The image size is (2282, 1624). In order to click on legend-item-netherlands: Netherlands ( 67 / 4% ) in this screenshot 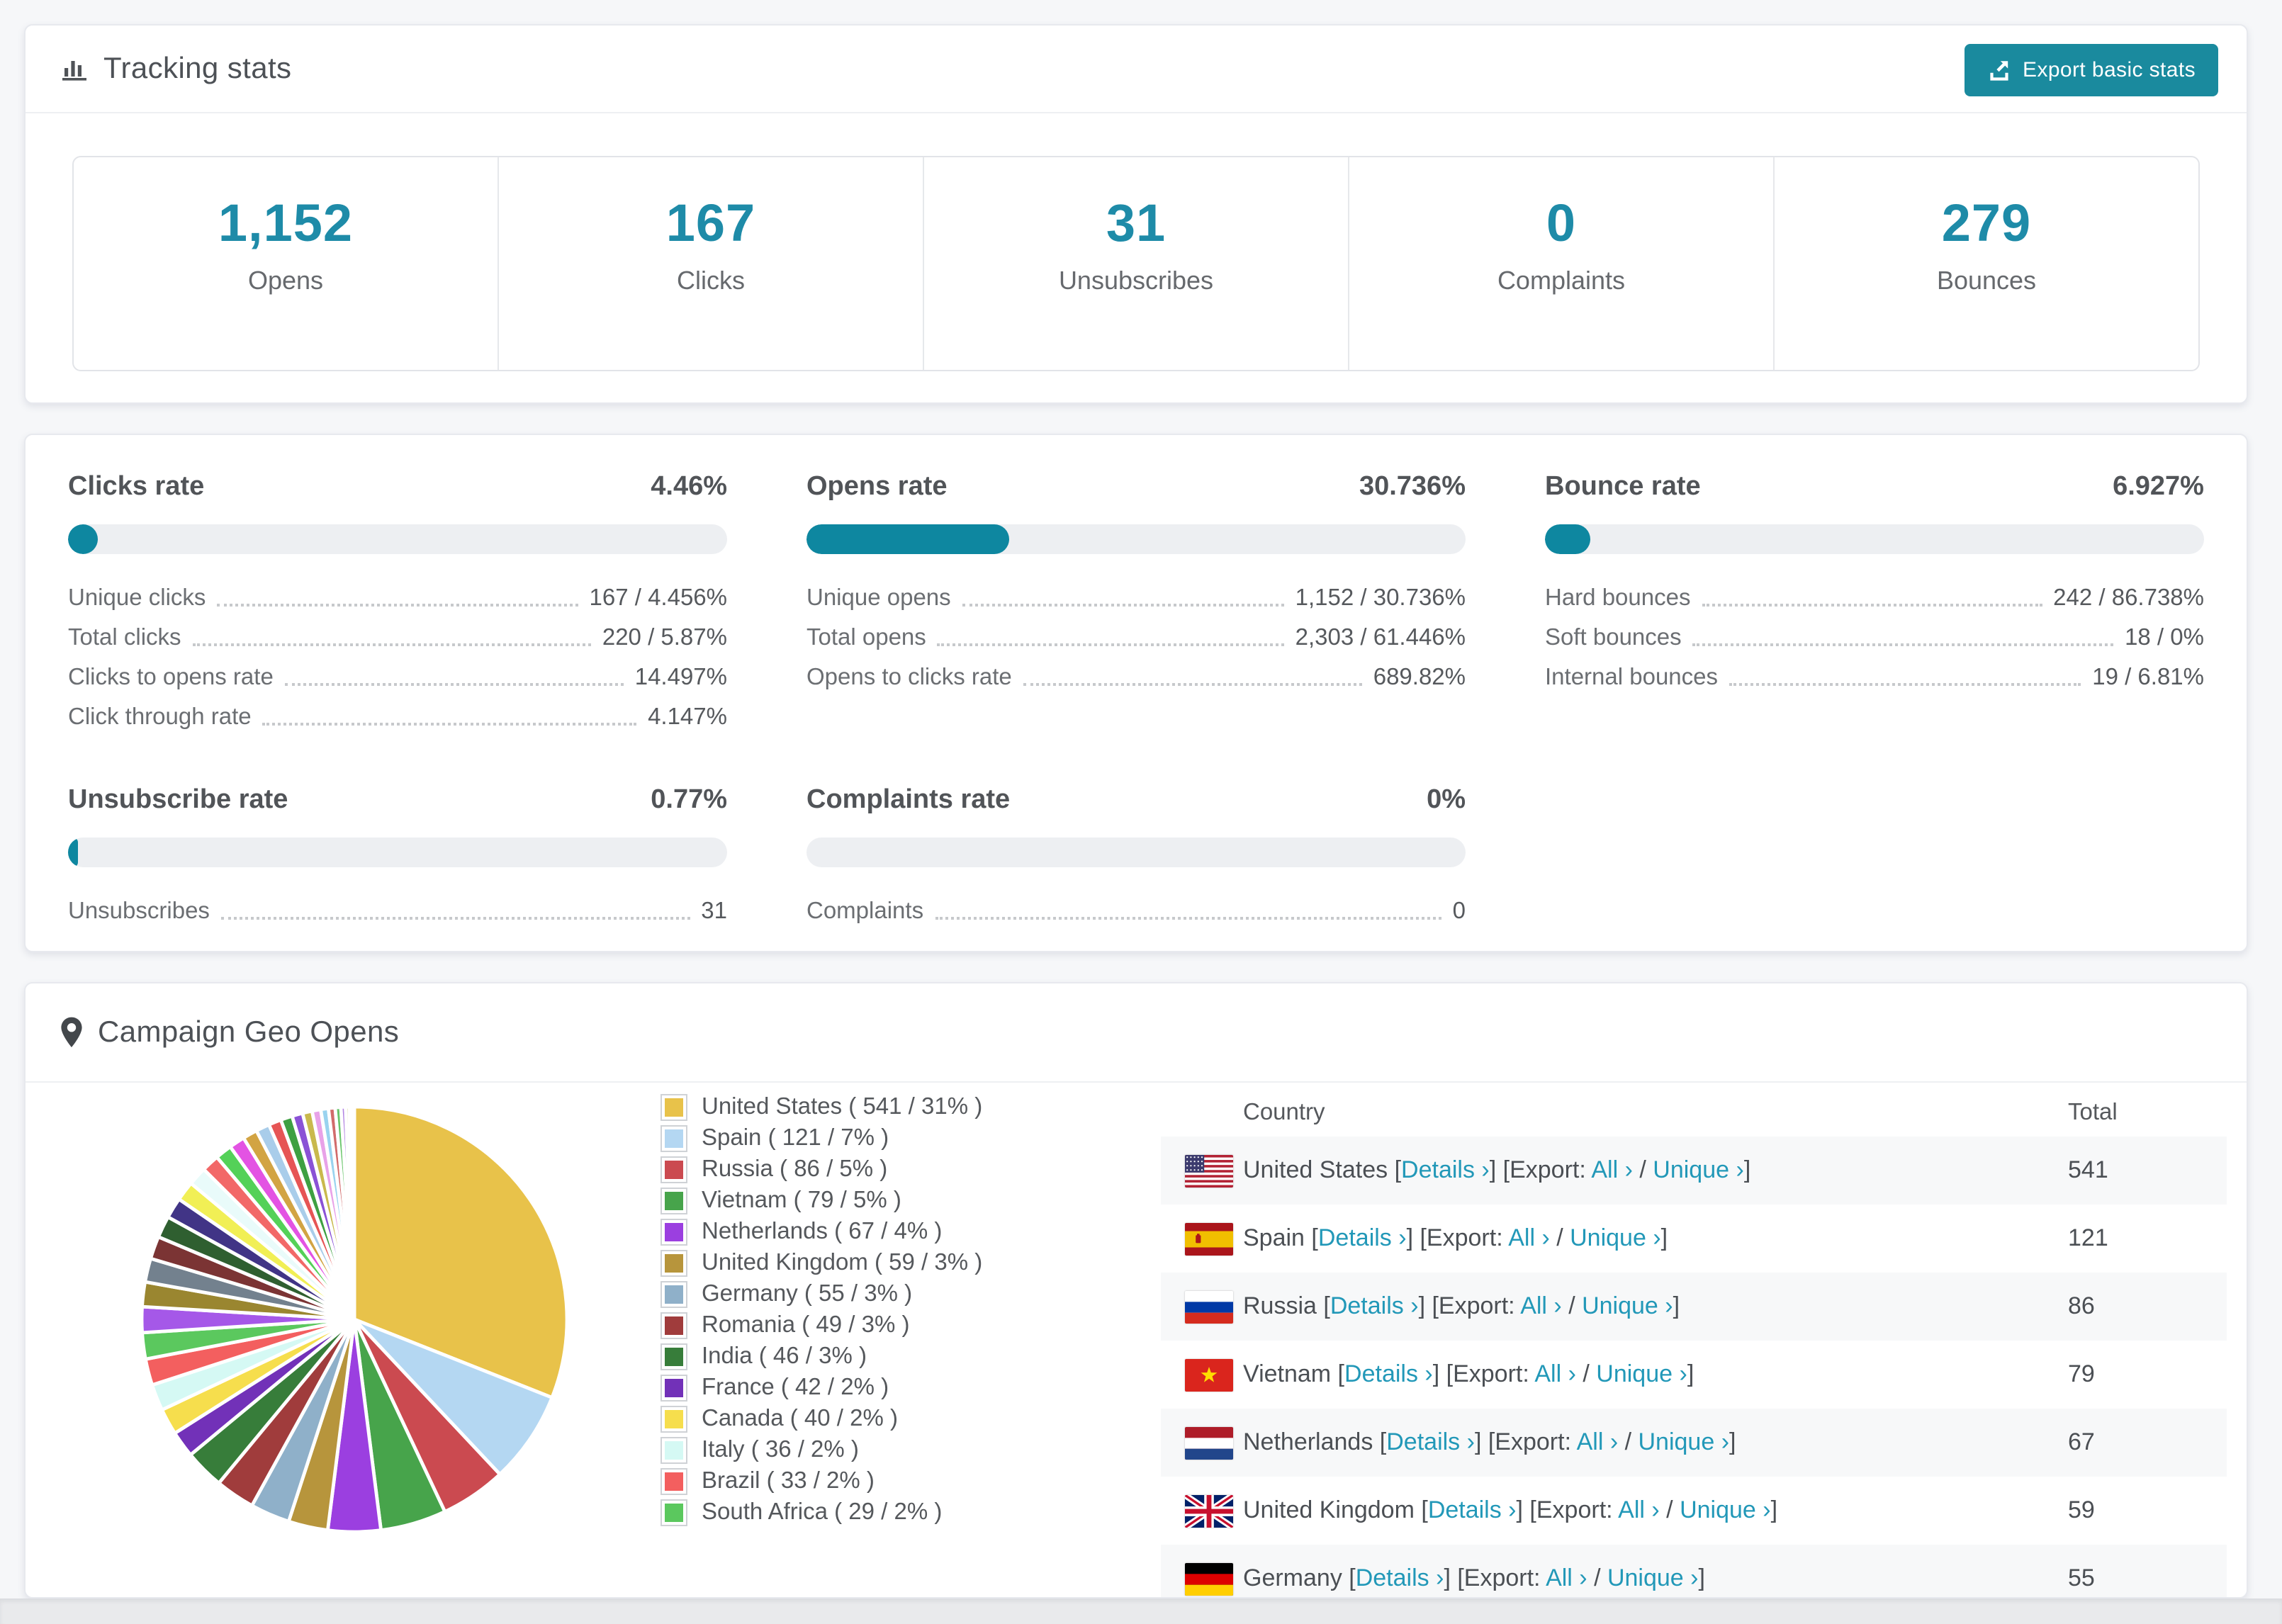, I will do `click(821, 1231)`.